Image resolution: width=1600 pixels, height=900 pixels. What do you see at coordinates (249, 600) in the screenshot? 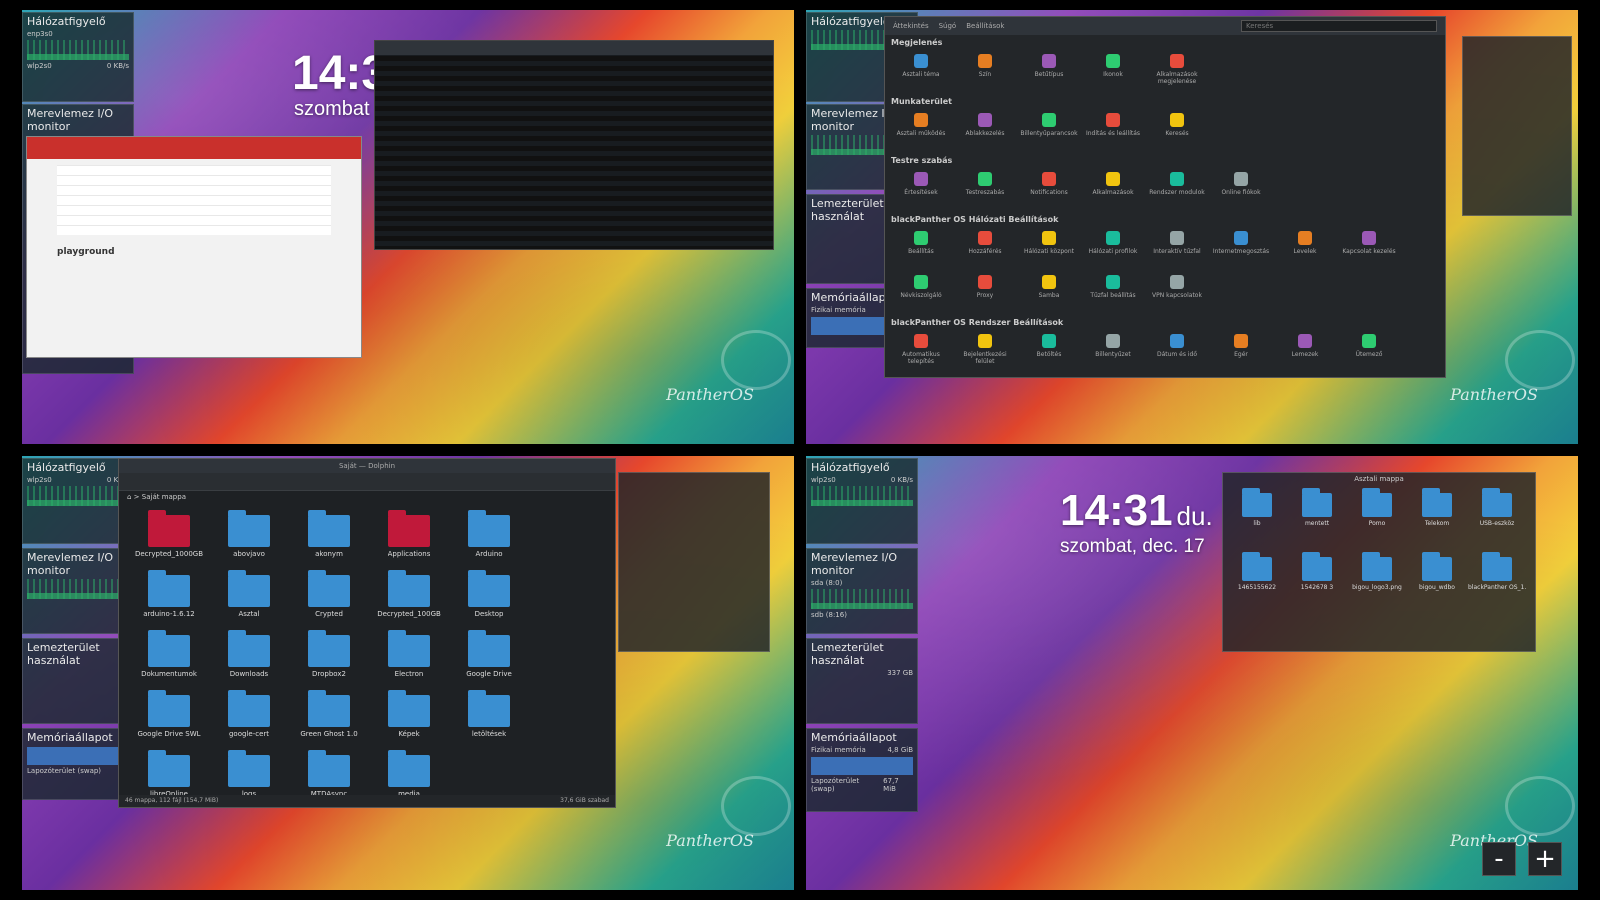
I see `folder-item: Asztal` at bounding box center [249, 600].